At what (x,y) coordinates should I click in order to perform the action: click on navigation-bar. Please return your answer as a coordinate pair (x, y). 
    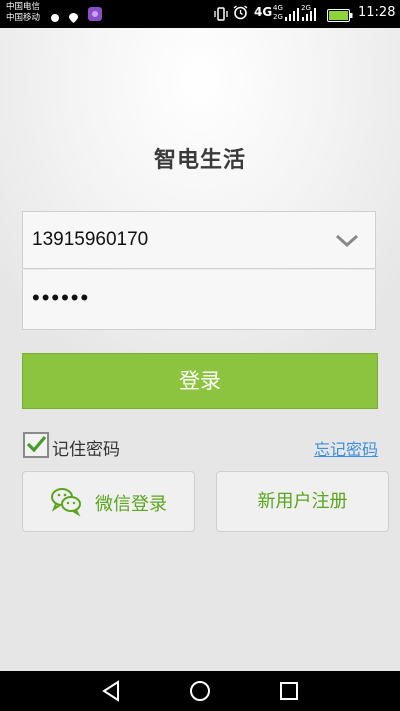
    Looking at the image, I should click on (200, 691).